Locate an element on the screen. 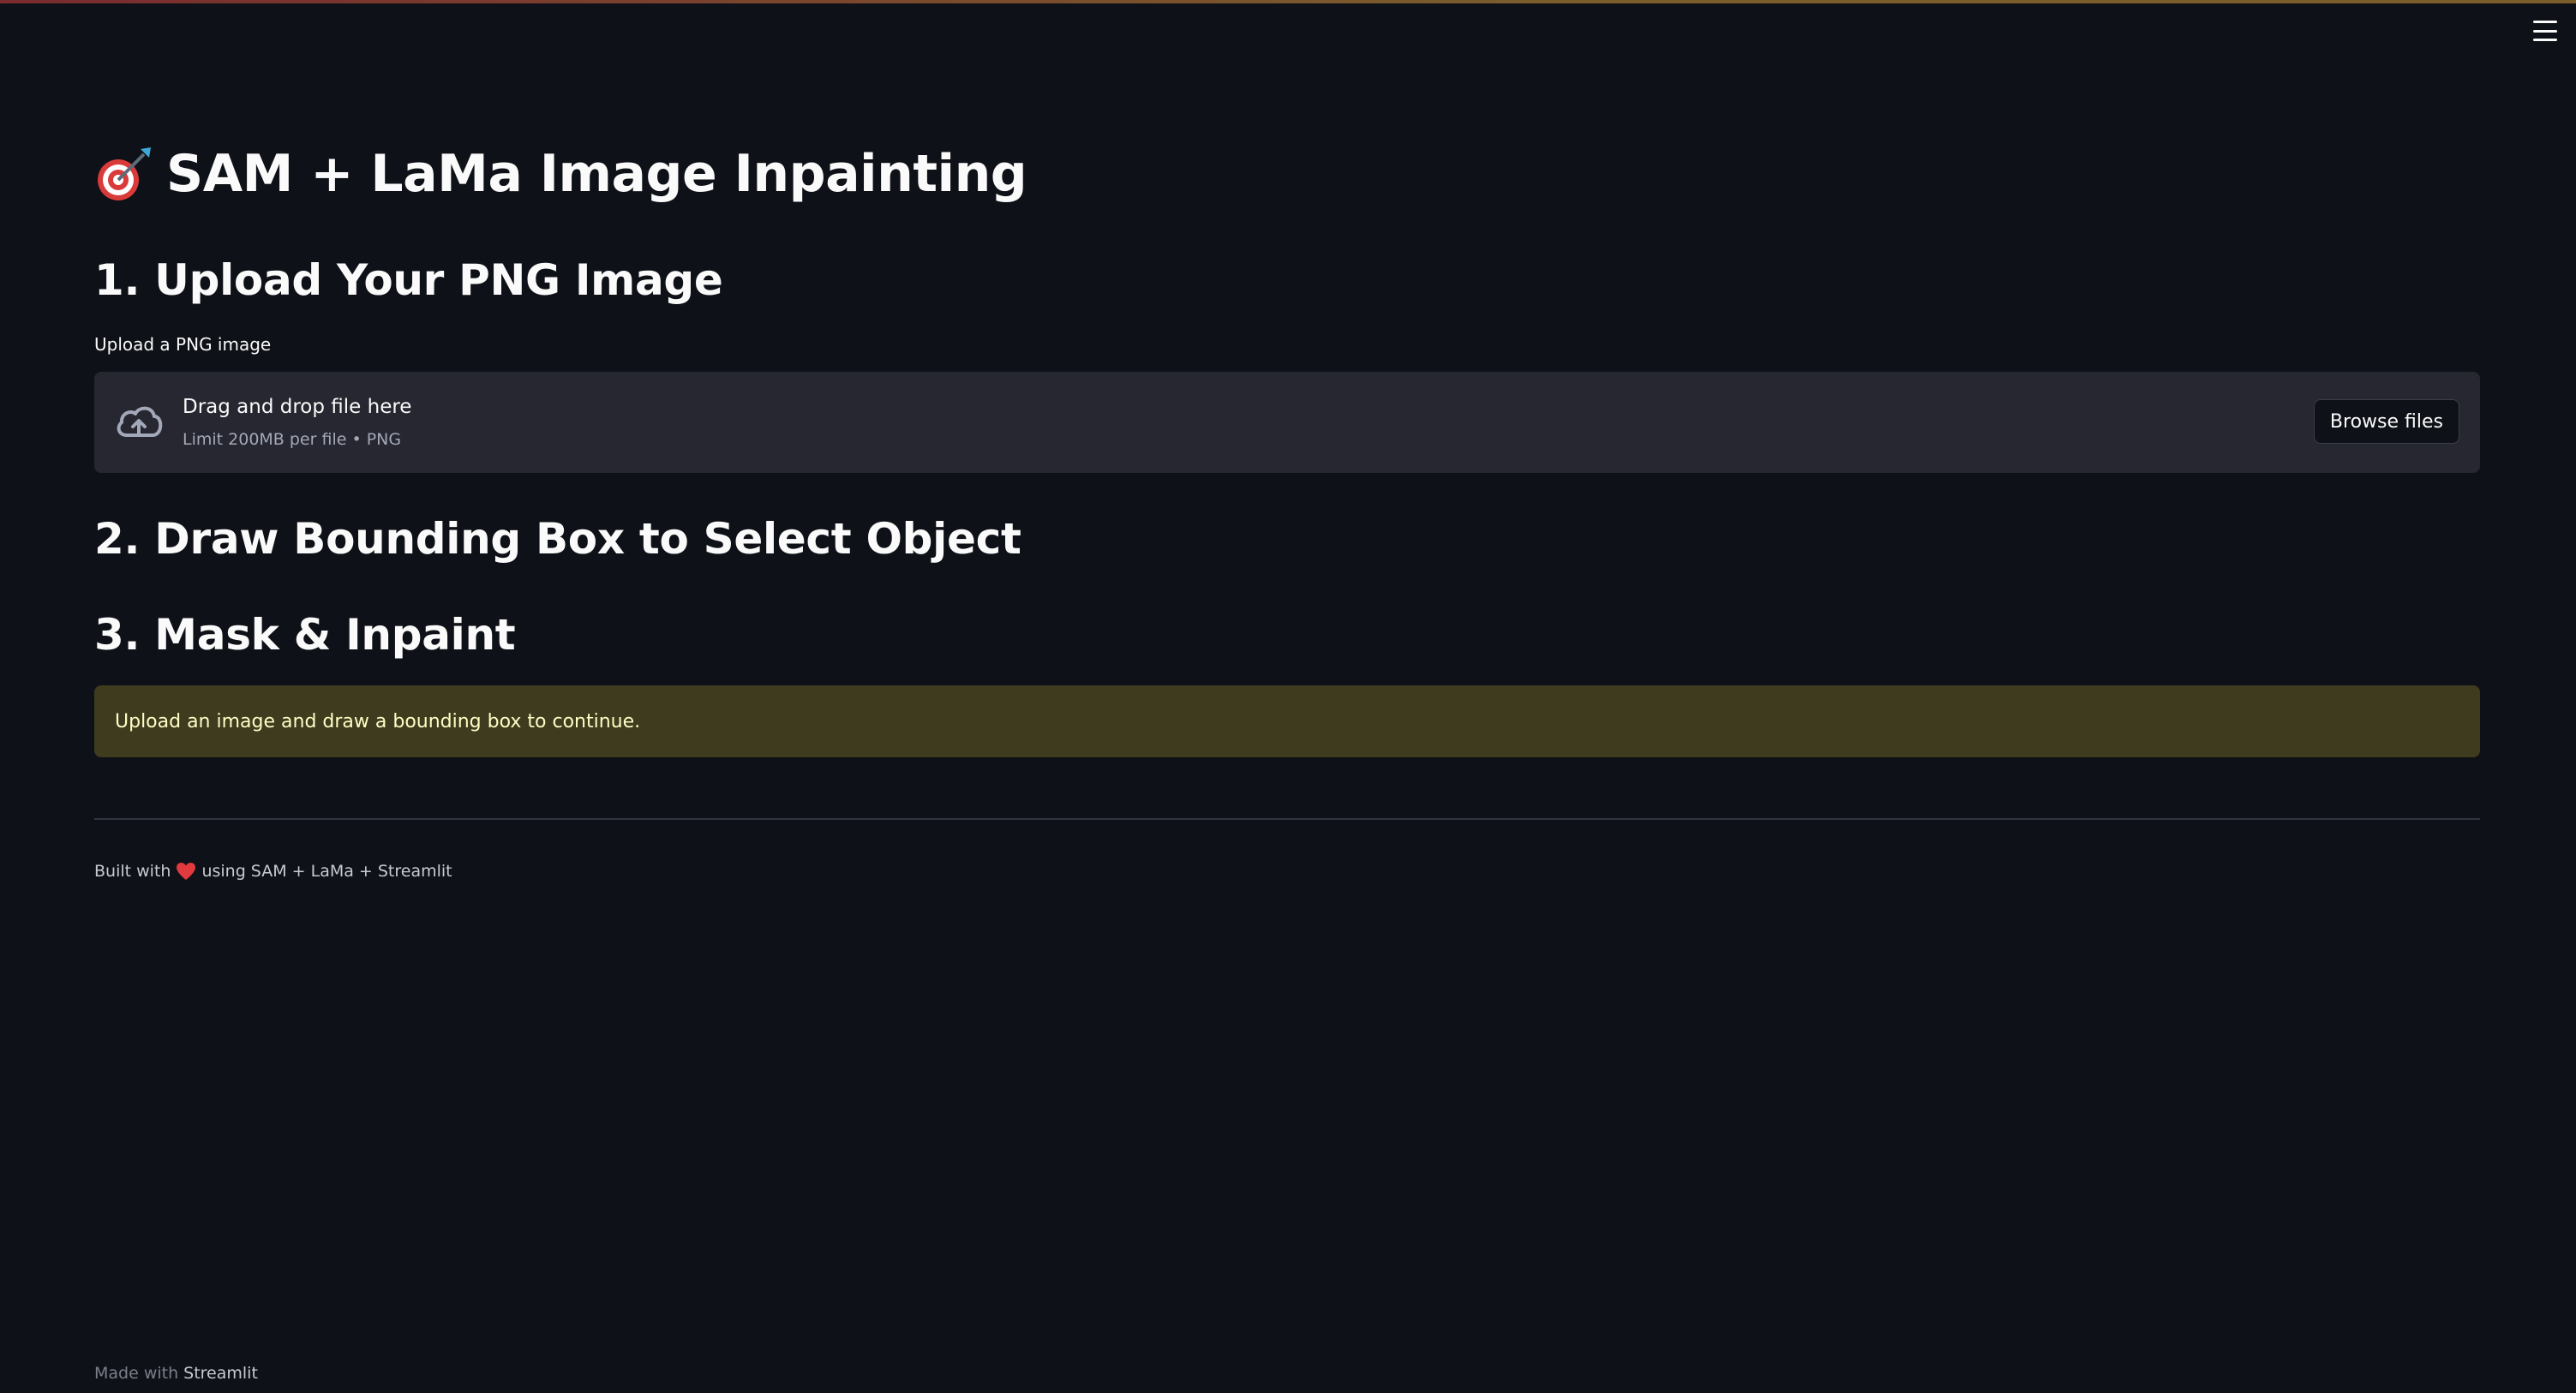 Image resolution: width=2576 pixels, height=1393 pixels. section-heading-mask-inpaint: 3. Mask & Inpaint is located at coordinates (305, 635).